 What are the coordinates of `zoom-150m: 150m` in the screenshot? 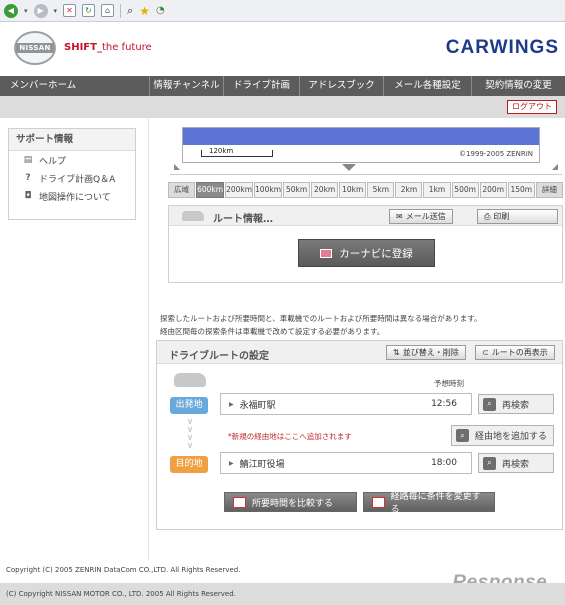 It's located at (521, 190).